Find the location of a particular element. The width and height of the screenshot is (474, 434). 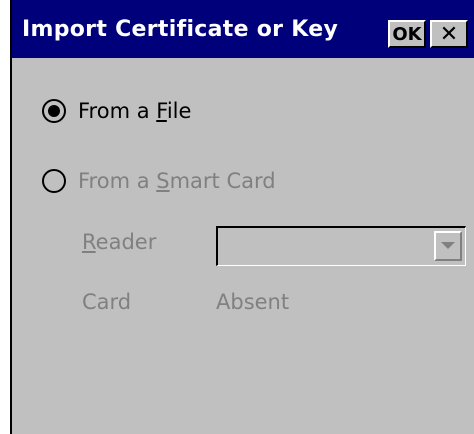

reader-dropdown is located at coordinates (341, 246).